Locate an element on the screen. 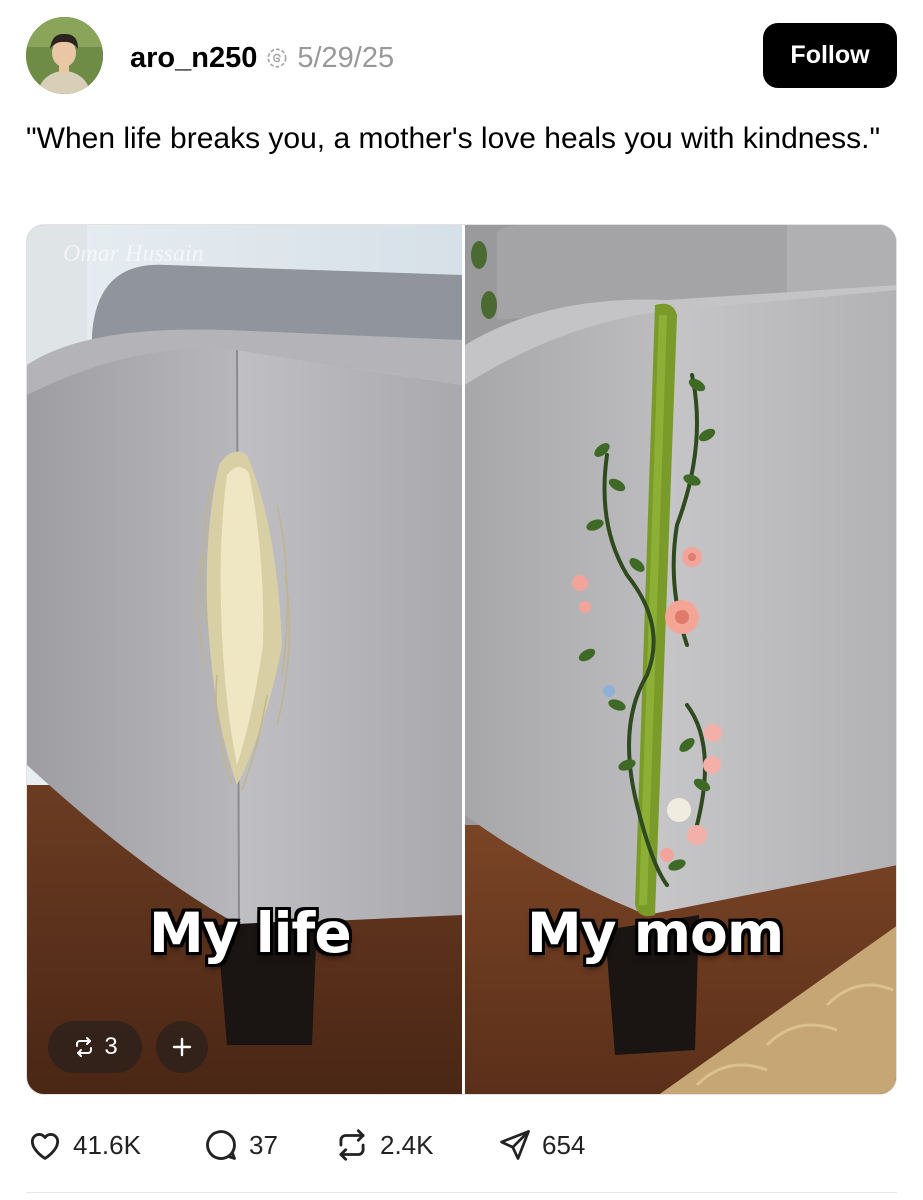 The height and width of the screenshot is (1200, 923). meme-caption-left: My life is located at coordinates (250, 933).